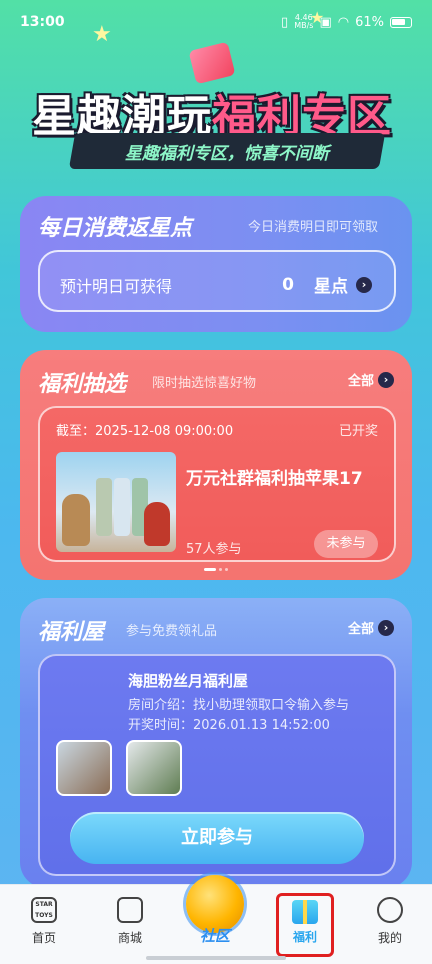 This screenshot has width=432, height=964. What do you see at coordinates (305, 912) in the screenshot?
I see `gift-box-icon` at bounding box center [305, 912].